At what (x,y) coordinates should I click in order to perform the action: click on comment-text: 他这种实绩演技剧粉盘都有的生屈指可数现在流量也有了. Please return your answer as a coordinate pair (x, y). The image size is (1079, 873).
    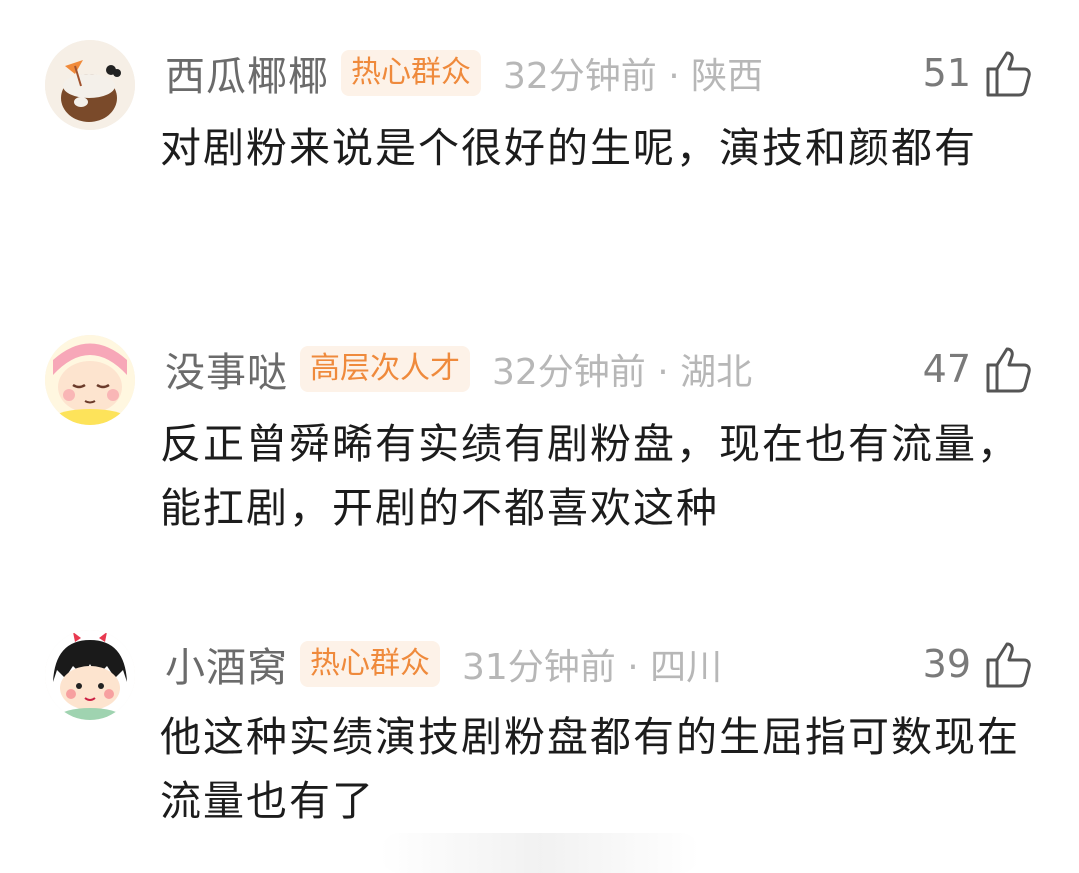
    Looking at the image, I should click on (590, 769).